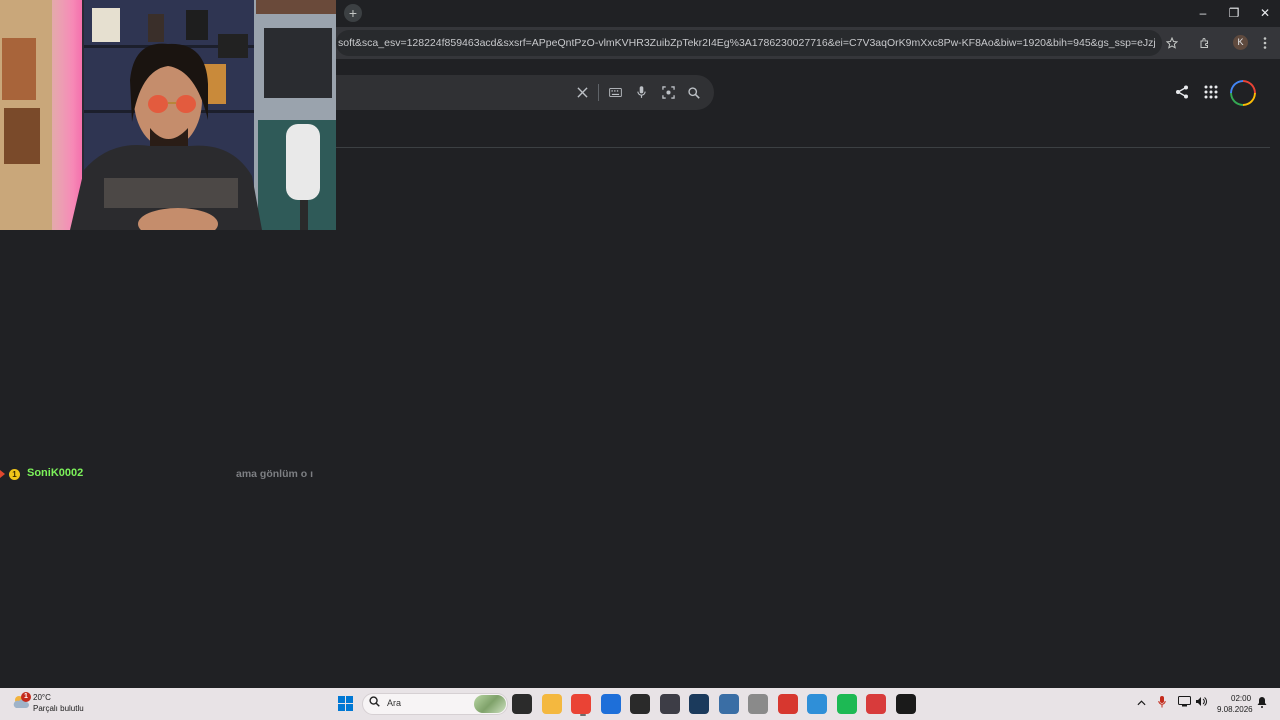  What do you see at coordinates (876, 704) in the screenshot?
I see `pen-tool-icon` at bounding box center [876, 704].